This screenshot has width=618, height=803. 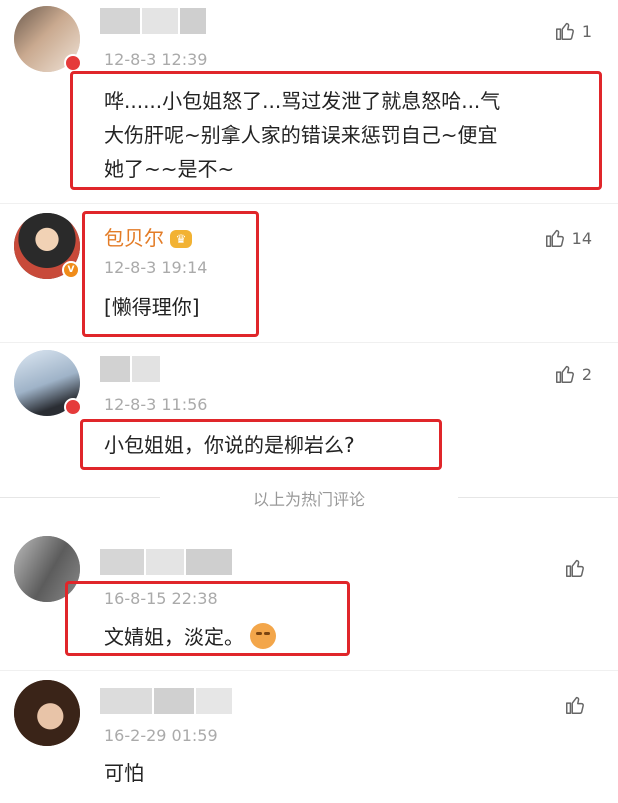 What do you see at coordinates (161, 735) in the screenshot?
I see `comment-time: 16-2-29 01:59` at bounding box center [161, 735].